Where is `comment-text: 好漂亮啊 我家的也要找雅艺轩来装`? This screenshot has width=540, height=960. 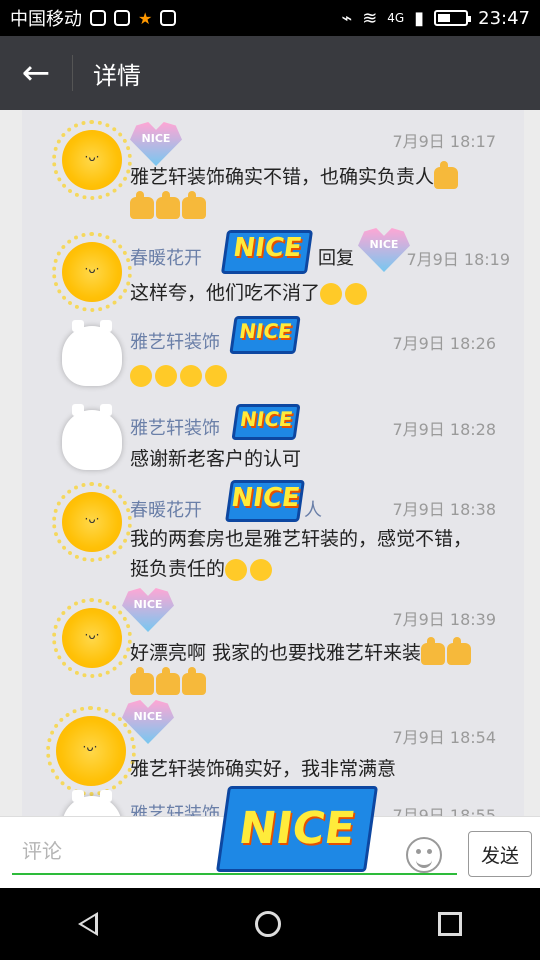 comment-text: 好漂亮啊 我家的也要找雅艺轩来装 is located at coordinates (320, 667).